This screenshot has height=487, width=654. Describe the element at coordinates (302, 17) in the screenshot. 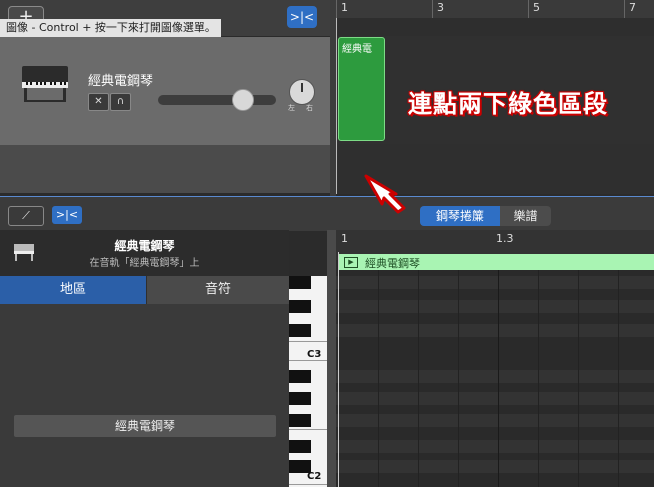

I see `smart-filter-button: >|<` at that location.